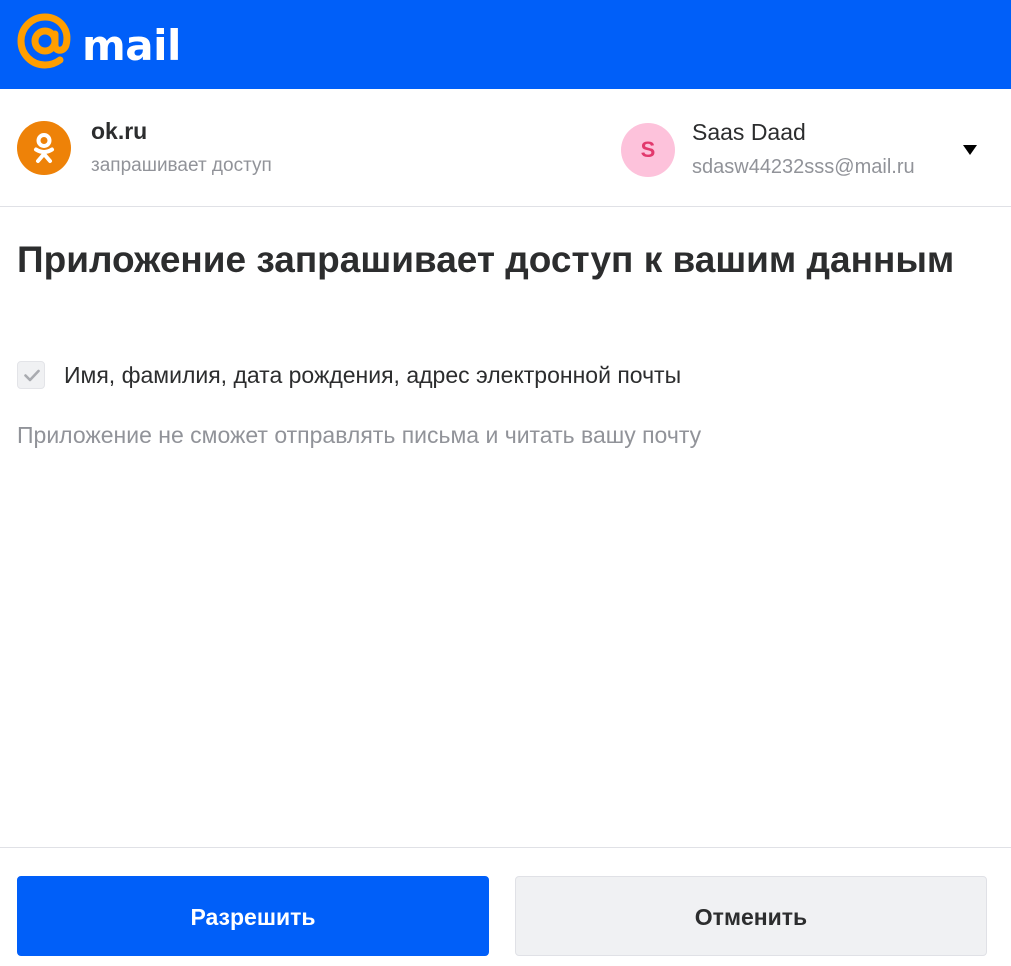 The image size is (1011, 966). Describe the element at coordinates (804, 148) in the screenshot. I see `account-switcher: S Saas Daad sdasw44232sss@mail.ru` at that location.